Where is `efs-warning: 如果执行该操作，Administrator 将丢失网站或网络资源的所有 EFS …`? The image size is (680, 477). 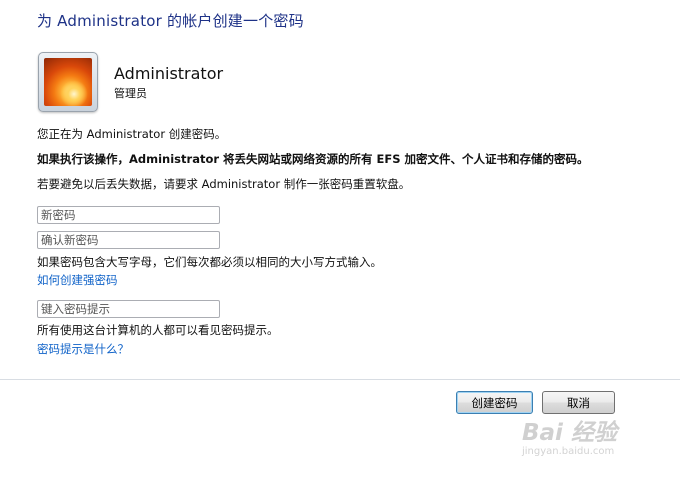 efs-warning: 如果执行该操作，Administrator 将丢失网站或网络资源的所有 EFS … is located at coordinates (313, 159).